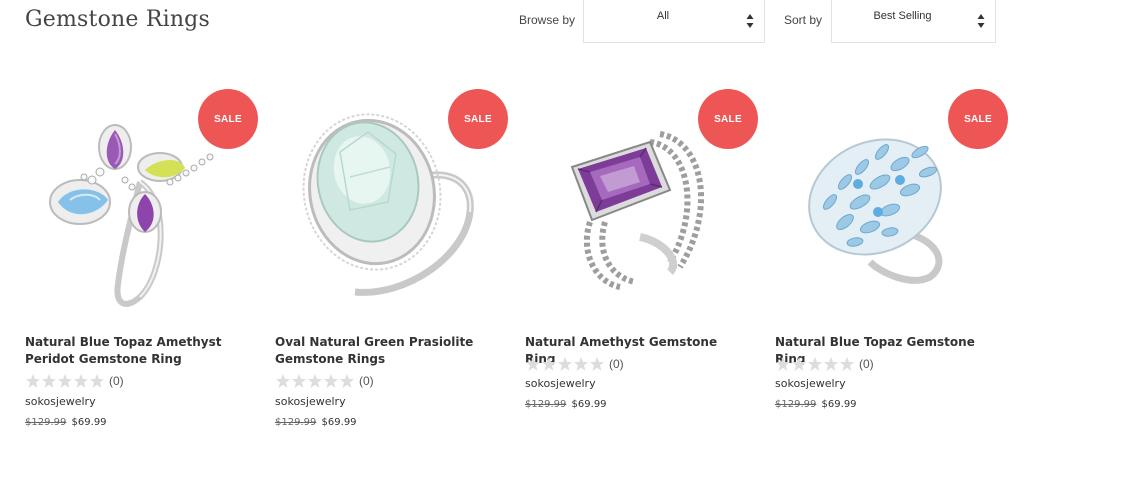 The height and width of the screenshot is (478, 1133). What do you see at coordinates (547, 20) in the screenshot?
I see `browse-by-label: Browse by` at bounding box center [547, 20].